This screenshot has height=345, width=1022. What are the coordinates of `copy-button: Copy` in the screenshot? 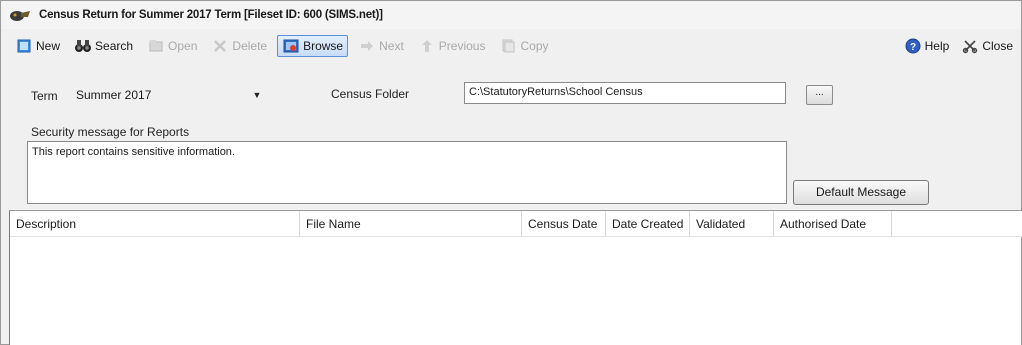 It's located at (523, 46).